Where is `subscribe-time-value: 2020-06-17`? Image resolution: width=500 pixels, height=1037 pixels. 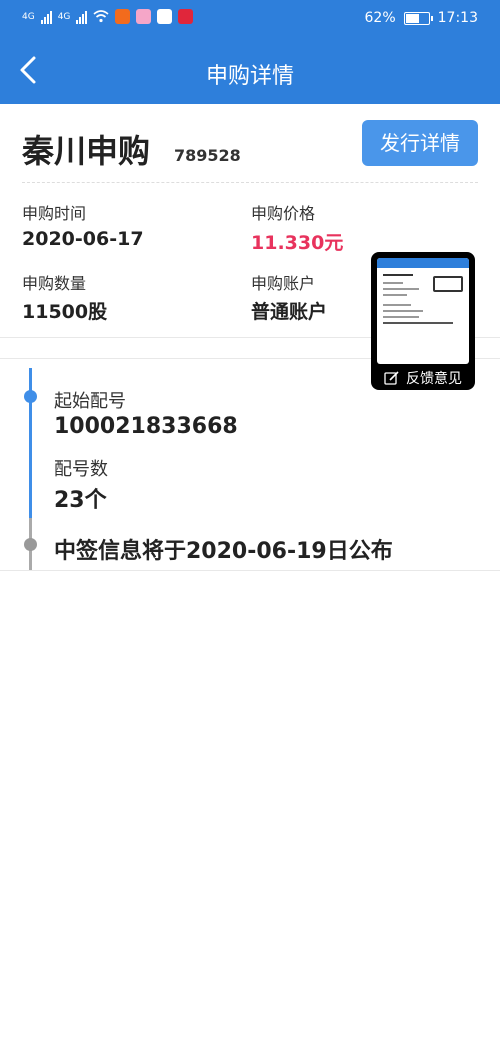
subscribe-time-value: 2020-06-17 is located at coordinates (83, 239).